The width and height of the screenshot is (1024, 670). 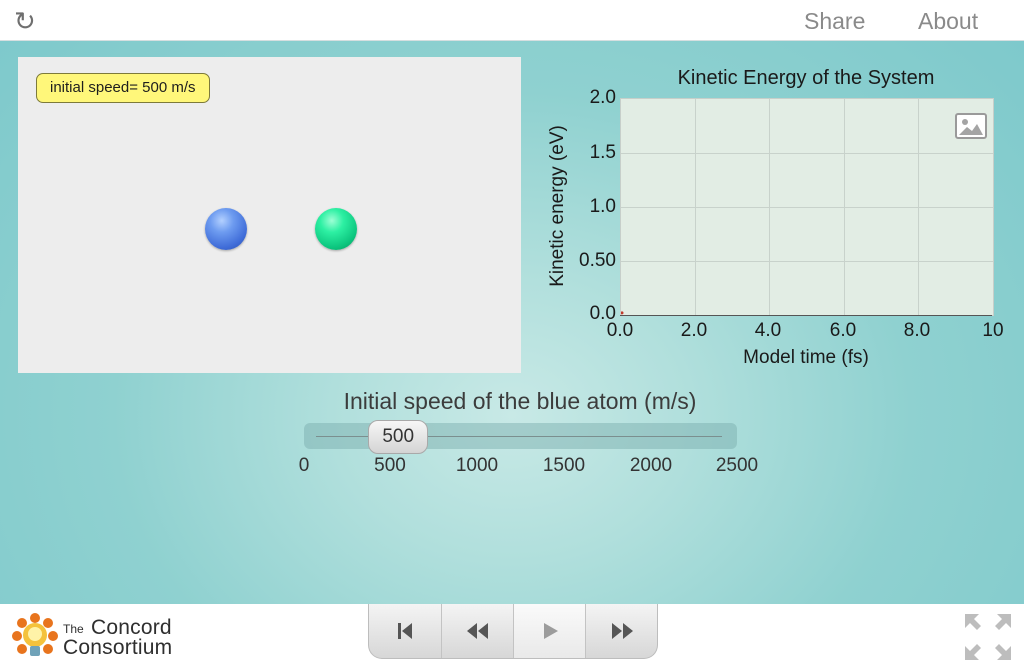 I want to click on play-button, so click(x=549, y=631).